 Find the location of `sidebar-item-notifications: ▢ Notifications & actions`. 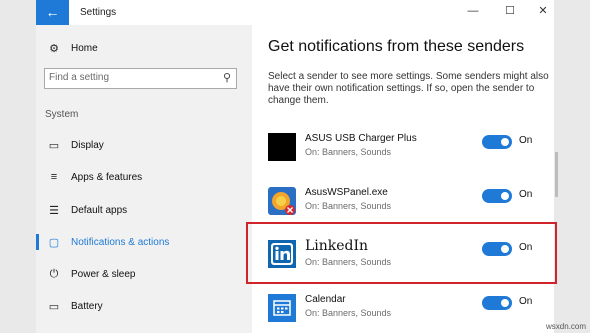

sidebar-item-notifications: ▢ Notifications & actions is located at coordinates (108, 242).